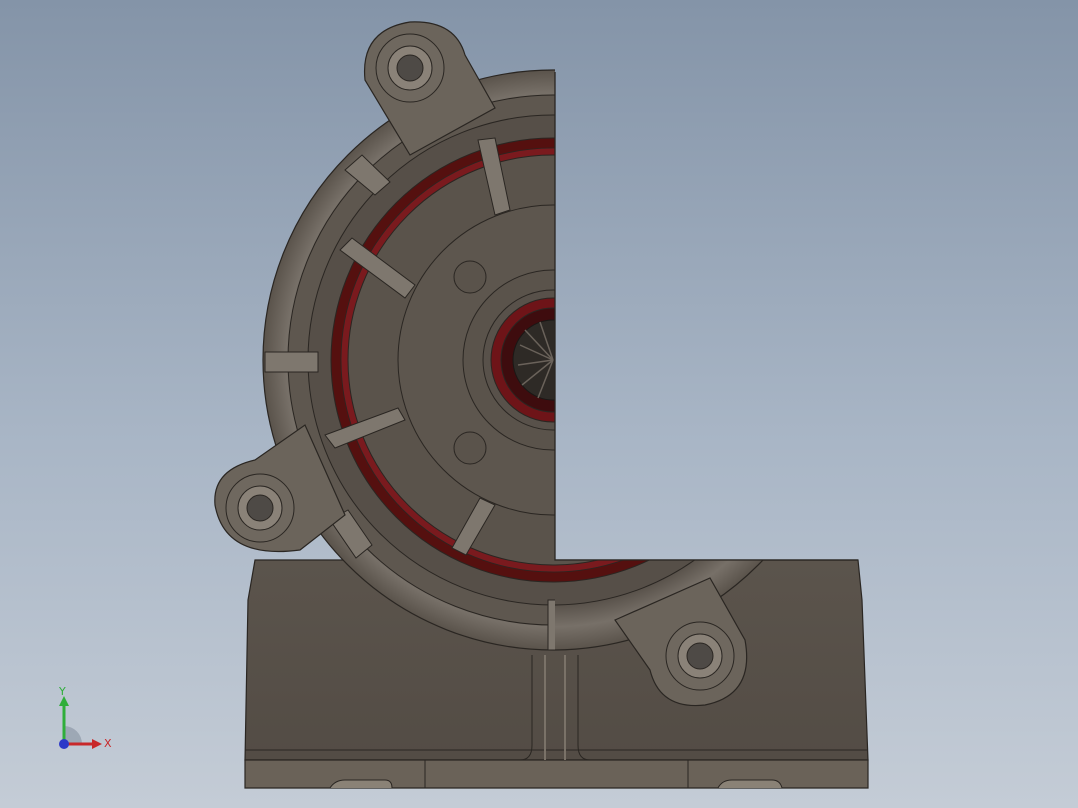  Describe the element at coordinates (108, 743) in the screenshot. I see `x-axis-label: X` at that location.